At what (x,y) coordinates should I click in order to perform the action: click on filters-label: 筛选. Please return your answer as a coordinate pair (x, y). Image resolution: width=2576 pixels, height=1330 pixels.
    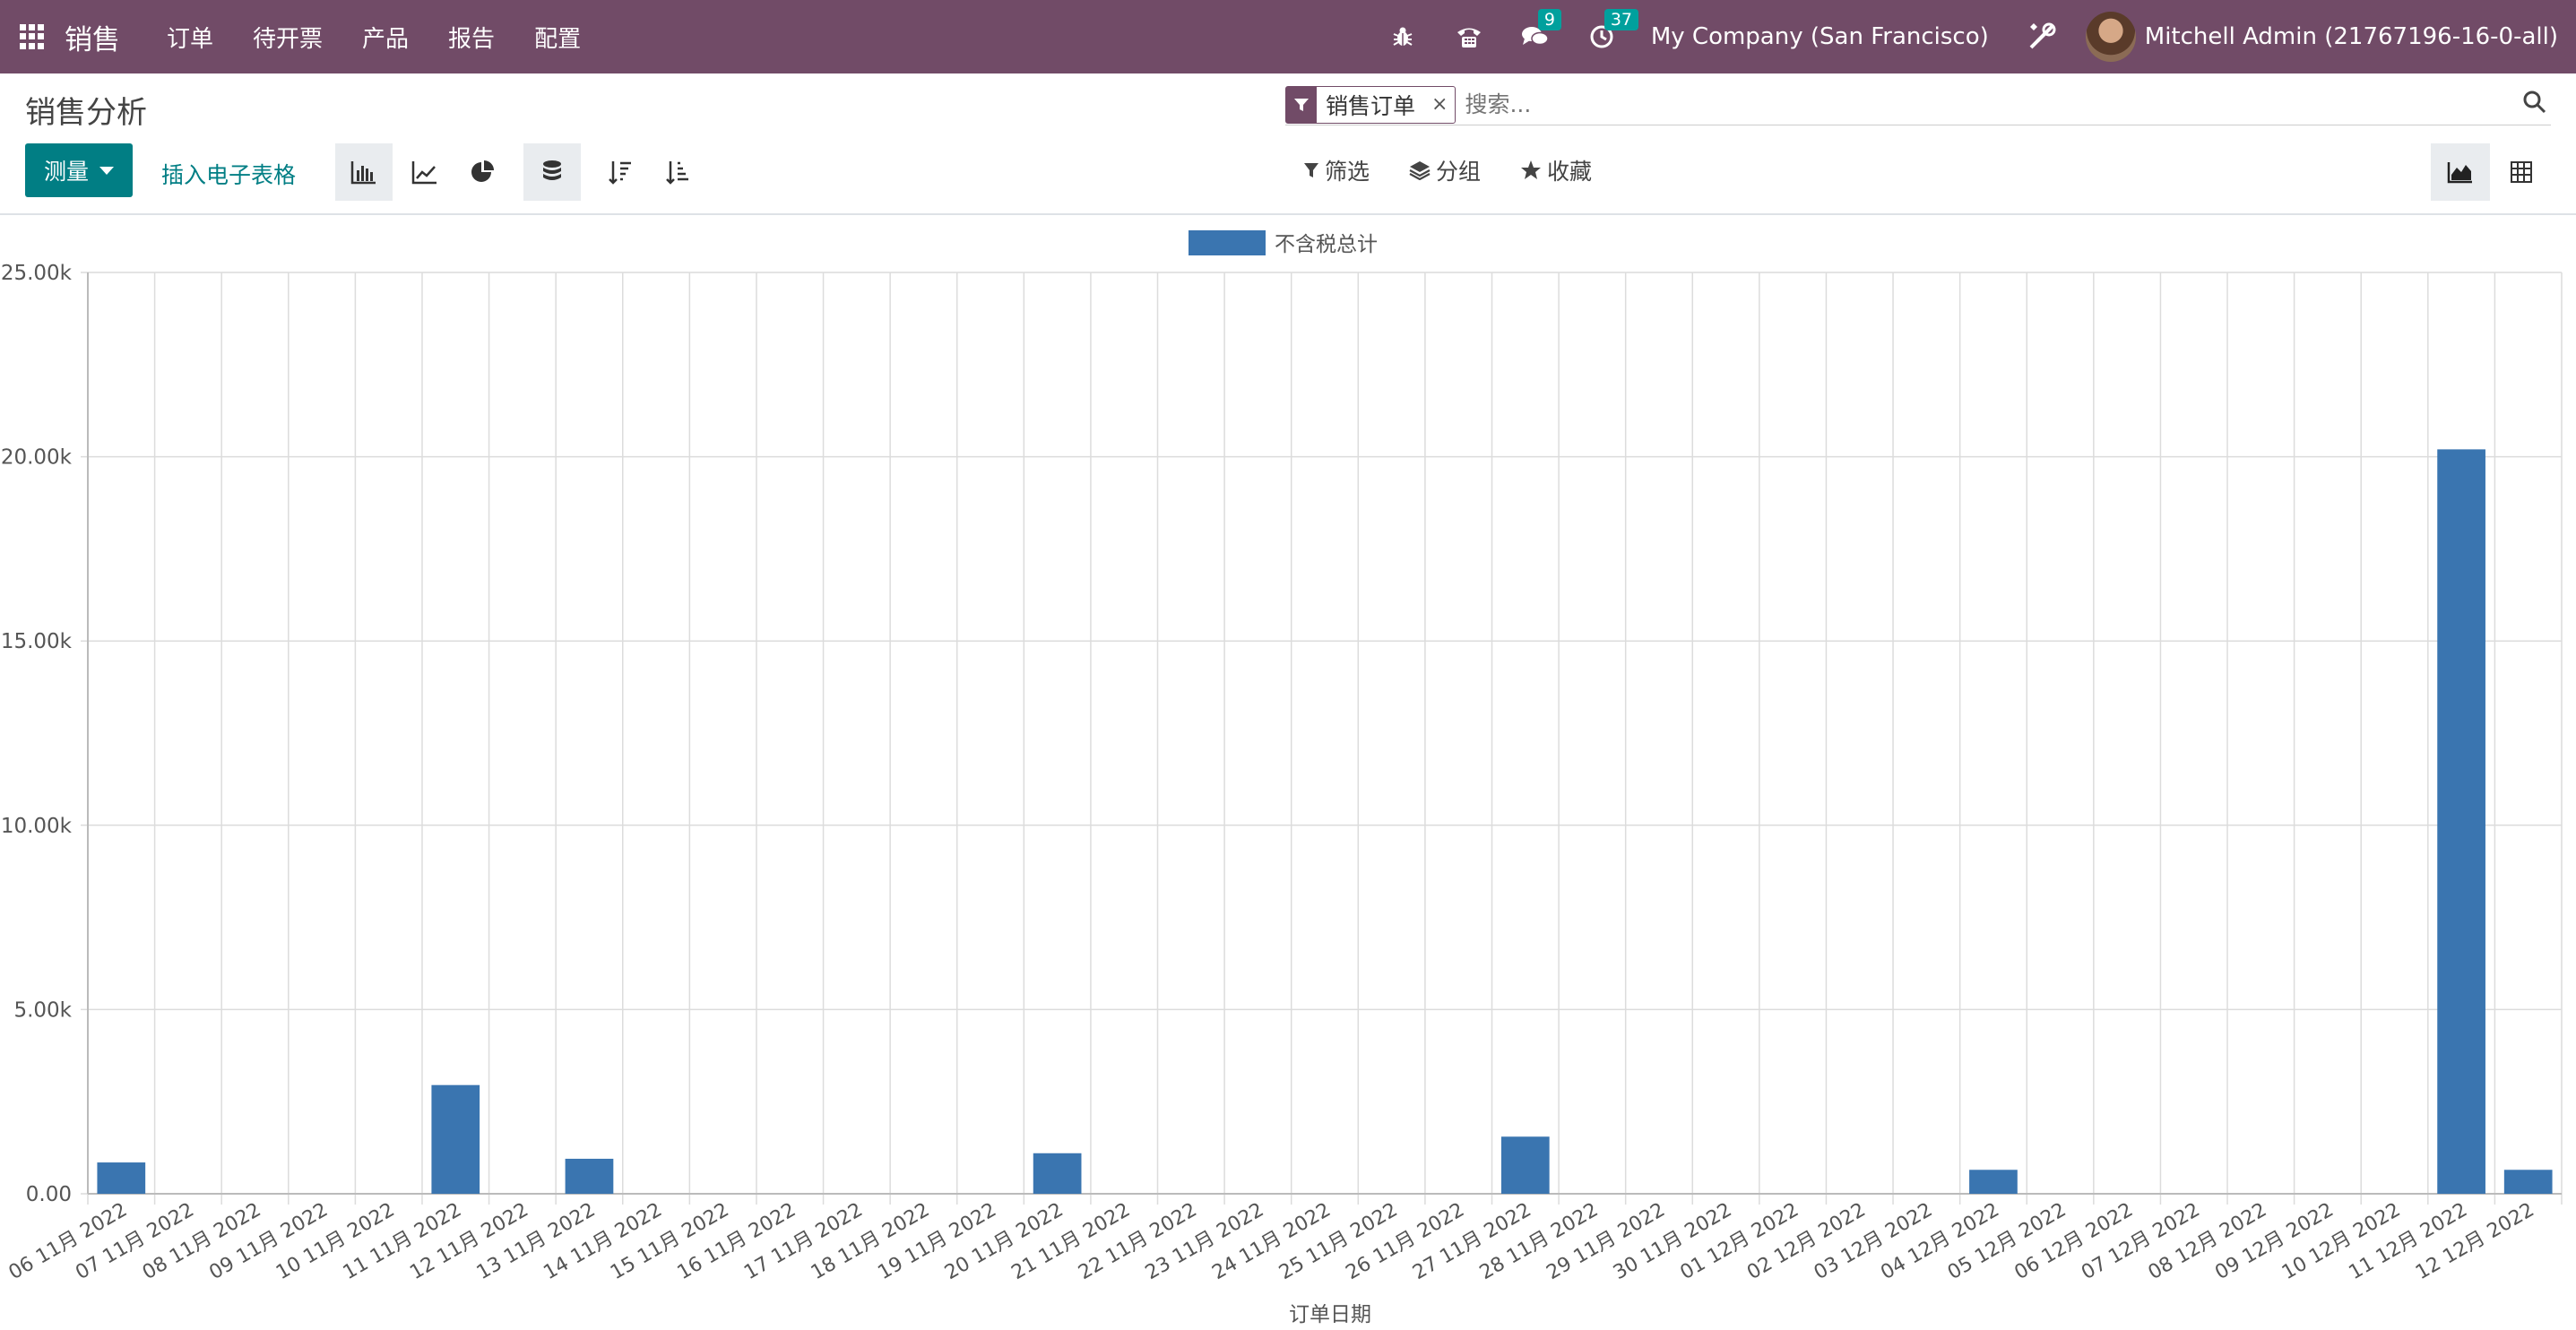
    Looking at the image, I should click on (1347, 172).